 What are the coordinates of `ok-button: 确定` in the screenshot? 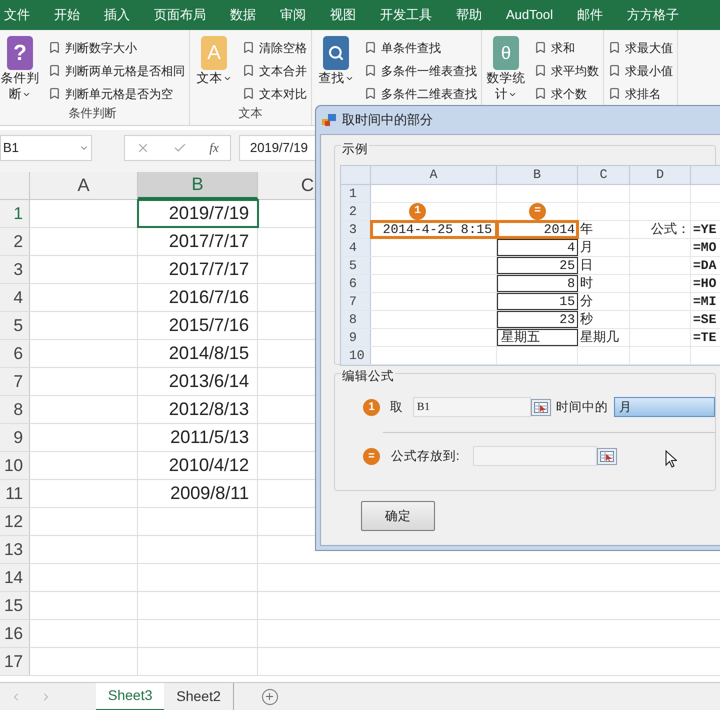 It's located at (398, 516).